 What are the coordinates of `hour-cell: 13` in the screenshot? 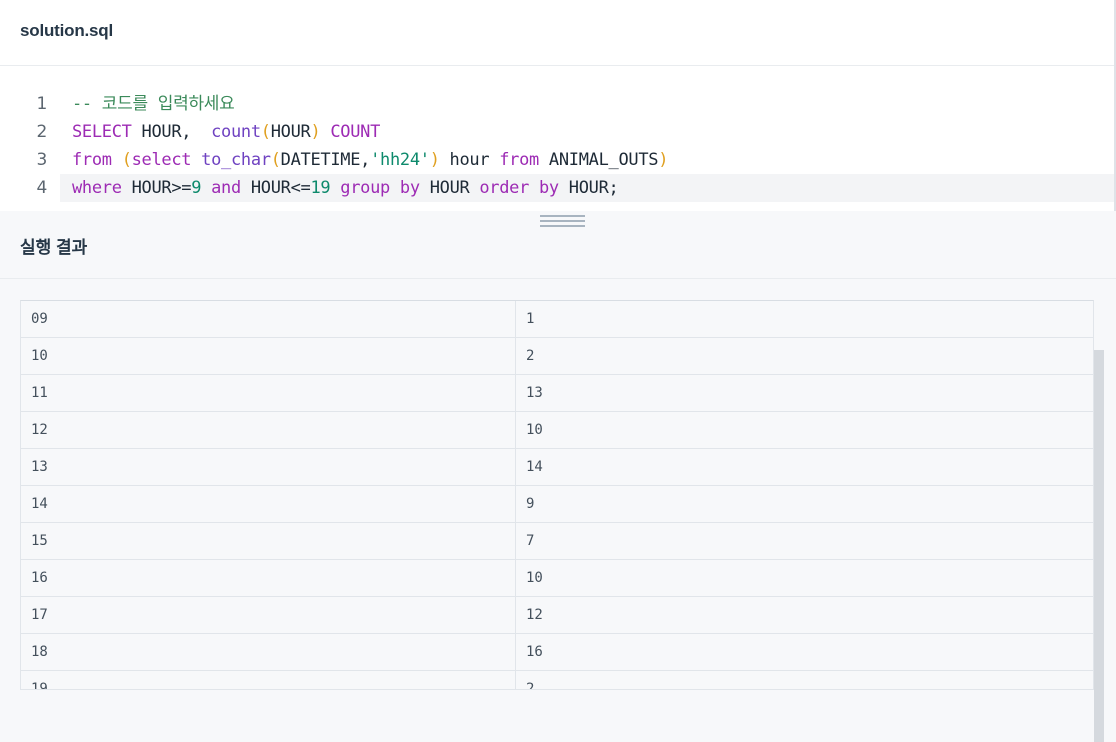 It's located at (39, 467).